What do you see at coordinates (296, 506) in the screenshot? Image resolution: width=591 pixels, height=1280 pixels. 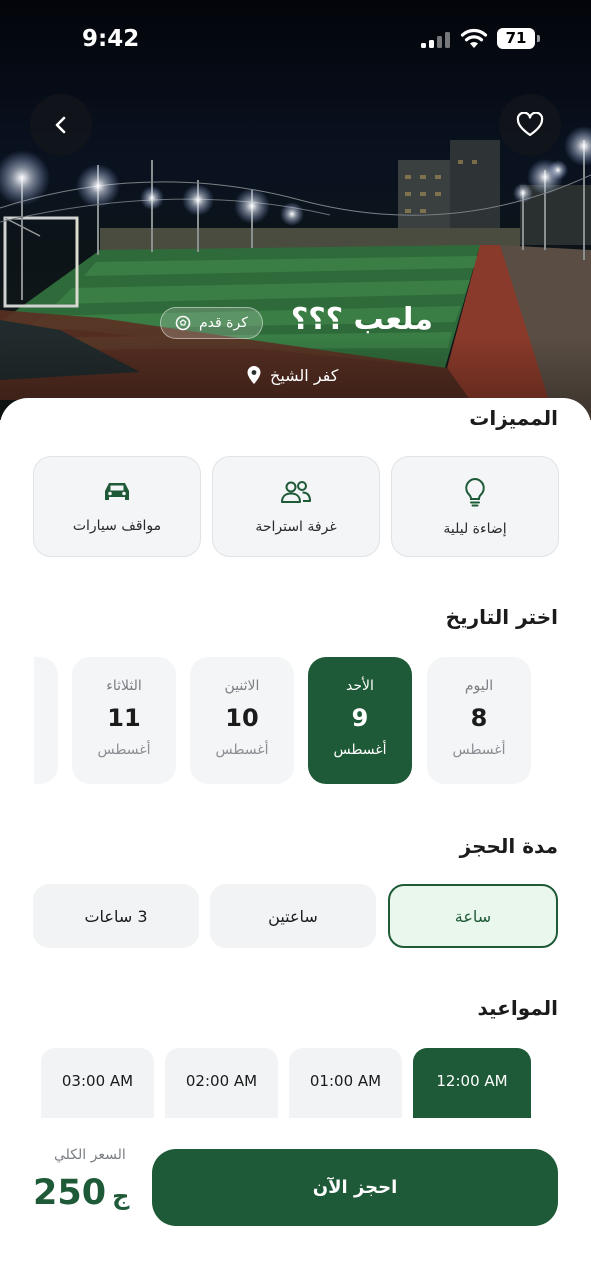 I see `feature-card-rest-room: غرفة استراحة` at bounding box center [296, 506].